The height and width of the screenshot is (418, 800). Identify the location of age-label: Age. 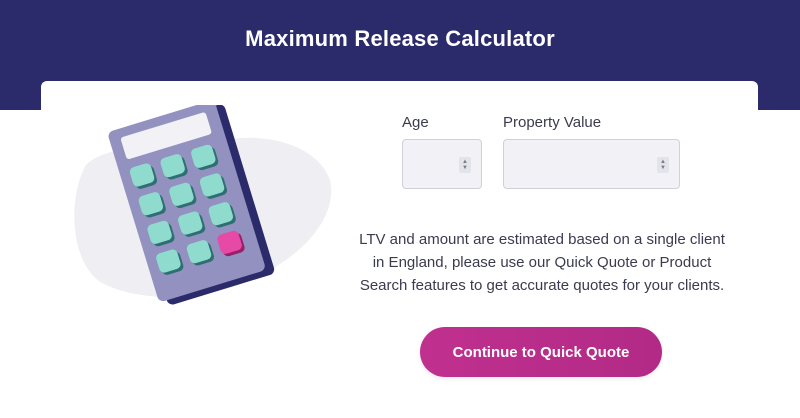
(415, 122).